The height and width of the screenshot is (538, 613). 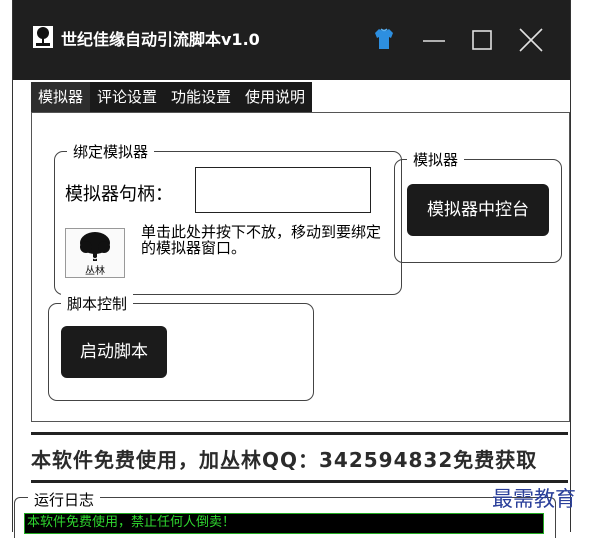 What do you see at coordinates (284, 460) in the screenshot?
I see `promo-banner: 本软件免费使用，加丛林QQ：342594832免费获取` at bounding box center [284, 460].